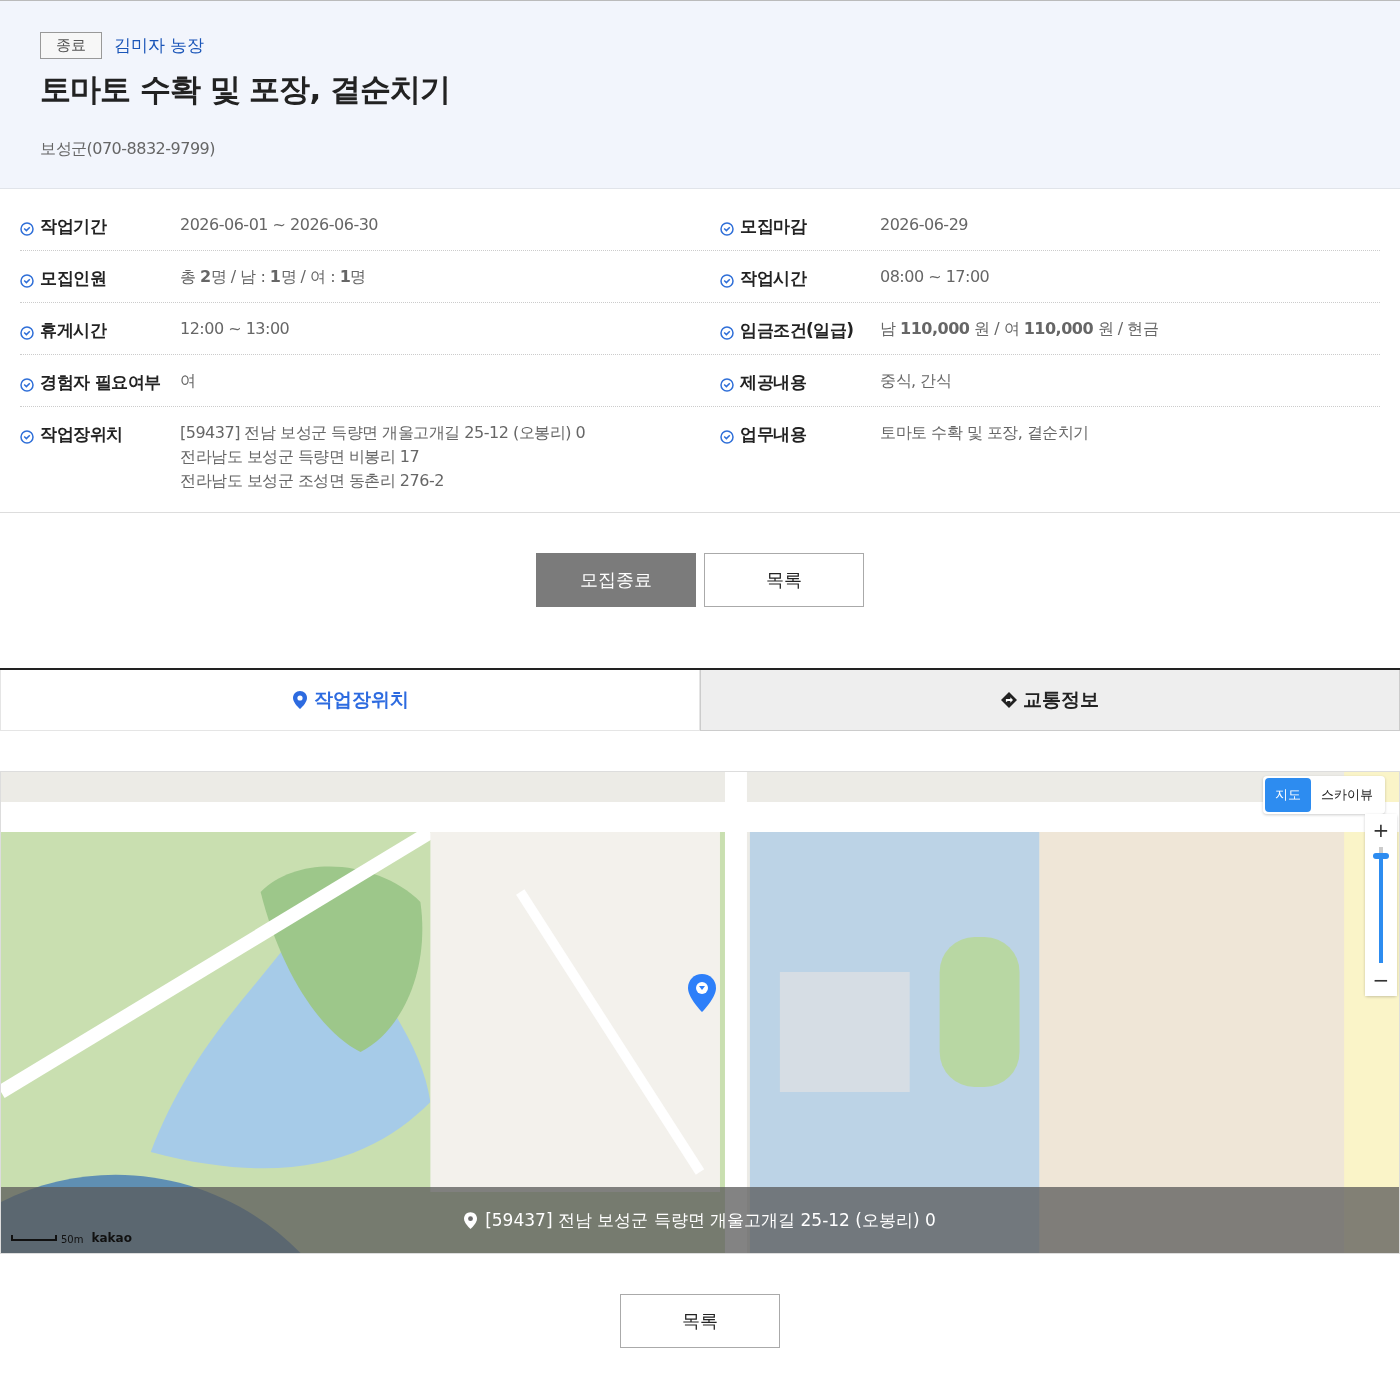  I want to click on field-value: 토마토 수확 및 포장, 곁순치기, so click(984, 433).